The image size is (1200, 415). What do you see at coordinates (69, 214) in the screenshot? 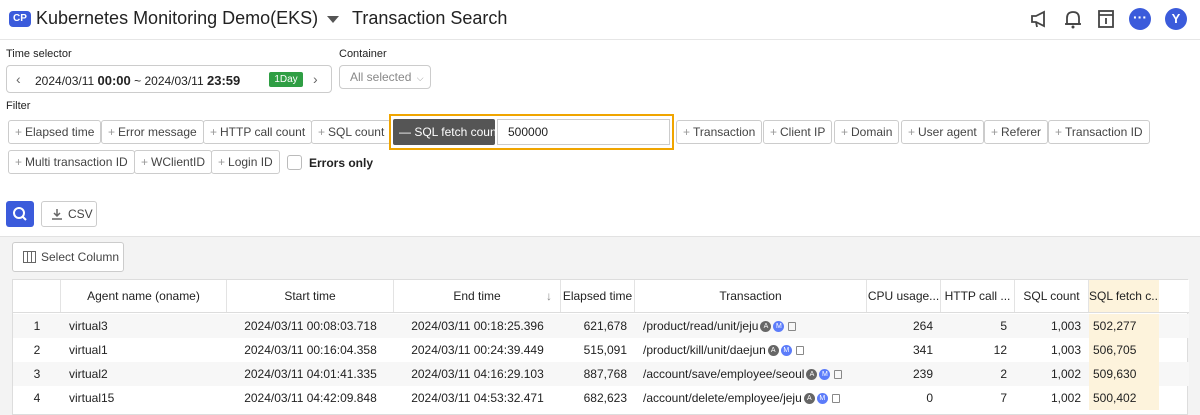
I see `csv-button: CSV` at bounding box center [69, 214].